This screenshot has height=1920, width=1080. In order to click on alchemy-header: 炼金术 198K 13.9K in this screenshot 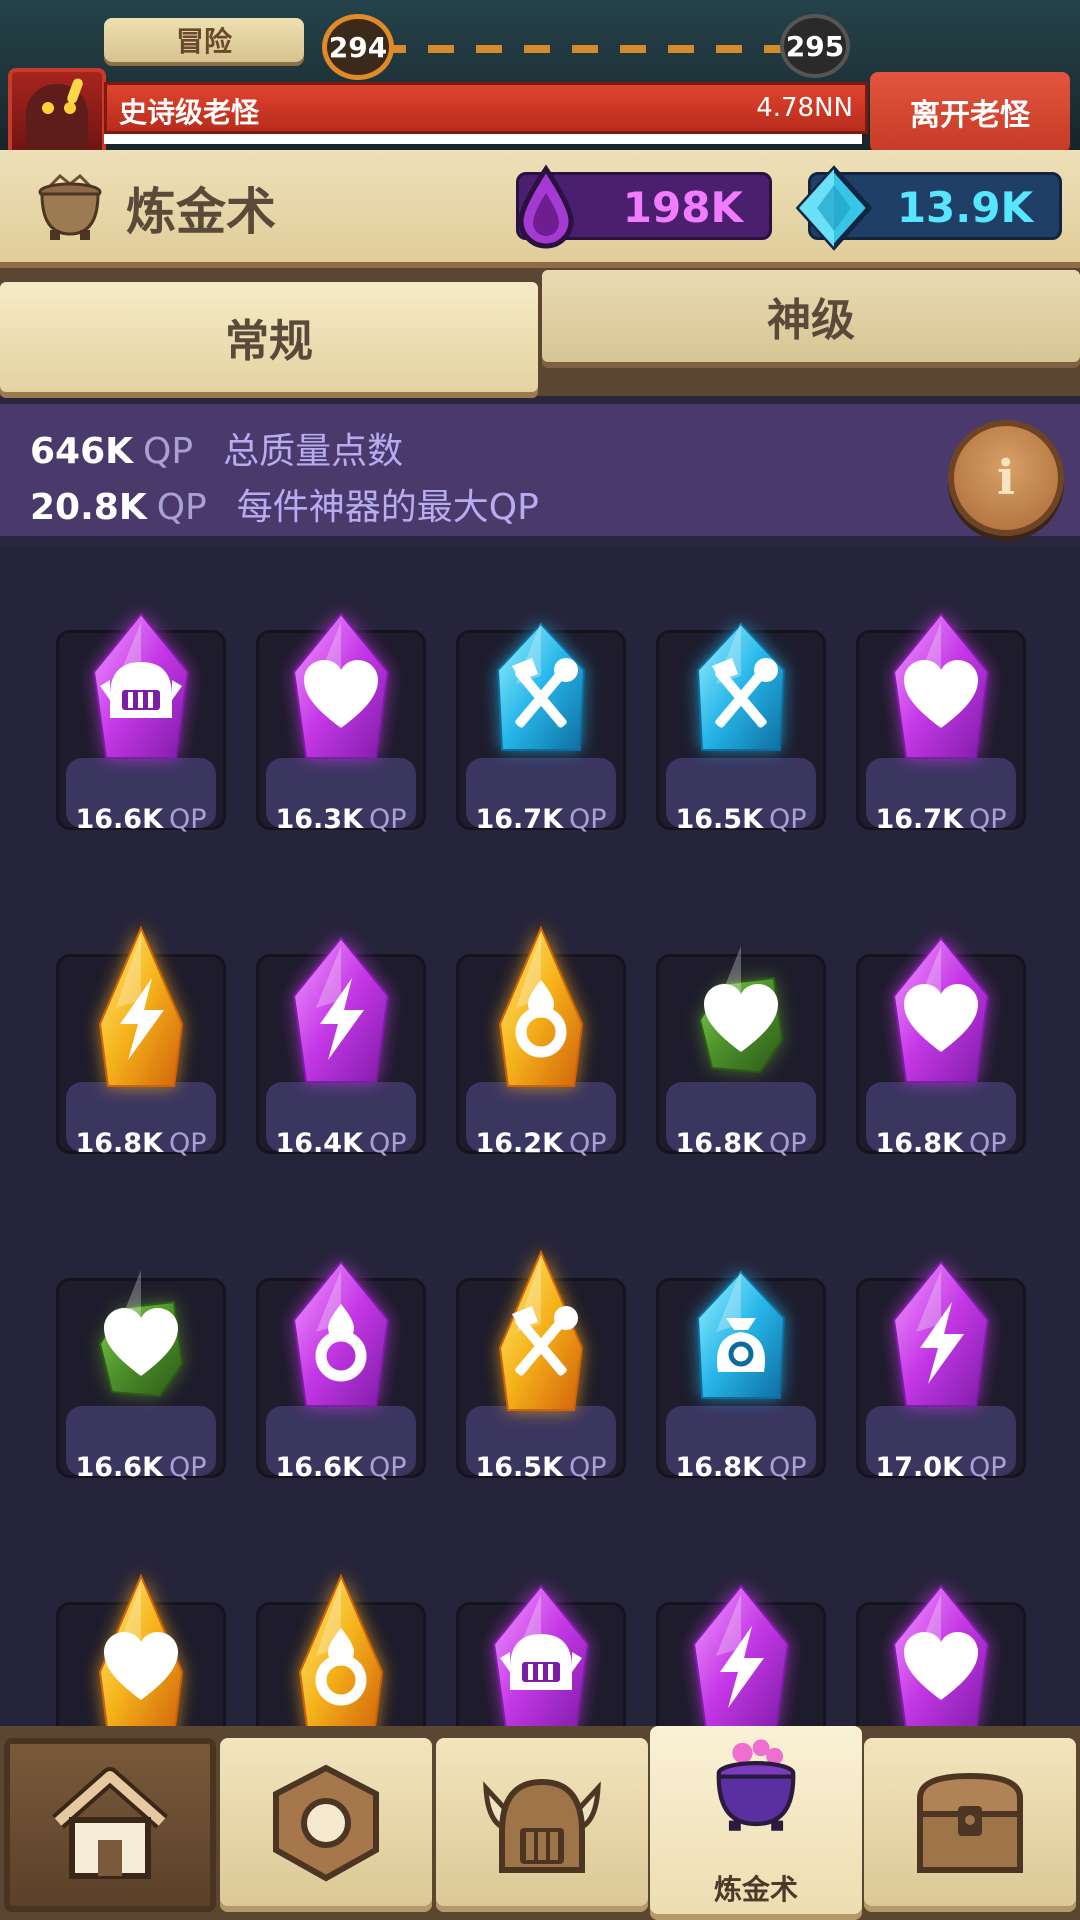, I will do `click(540, 209)`.